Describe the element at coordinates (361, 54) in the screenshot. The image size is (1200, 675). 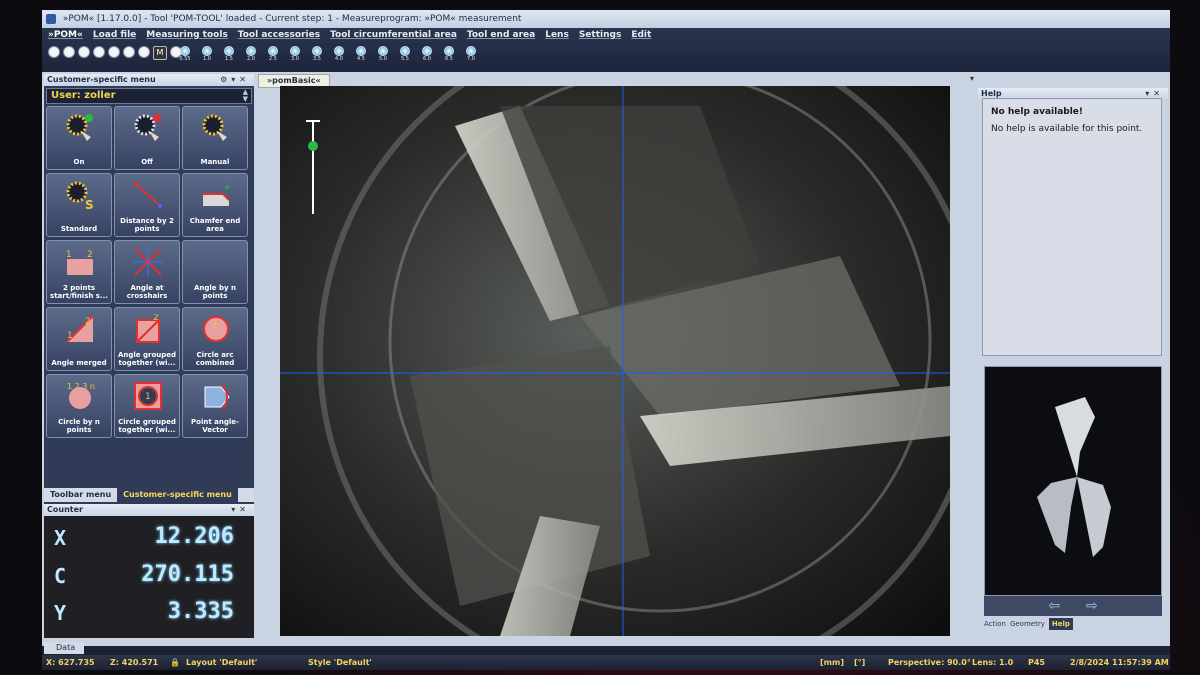
I see `lens-button: 4.5` at that location.